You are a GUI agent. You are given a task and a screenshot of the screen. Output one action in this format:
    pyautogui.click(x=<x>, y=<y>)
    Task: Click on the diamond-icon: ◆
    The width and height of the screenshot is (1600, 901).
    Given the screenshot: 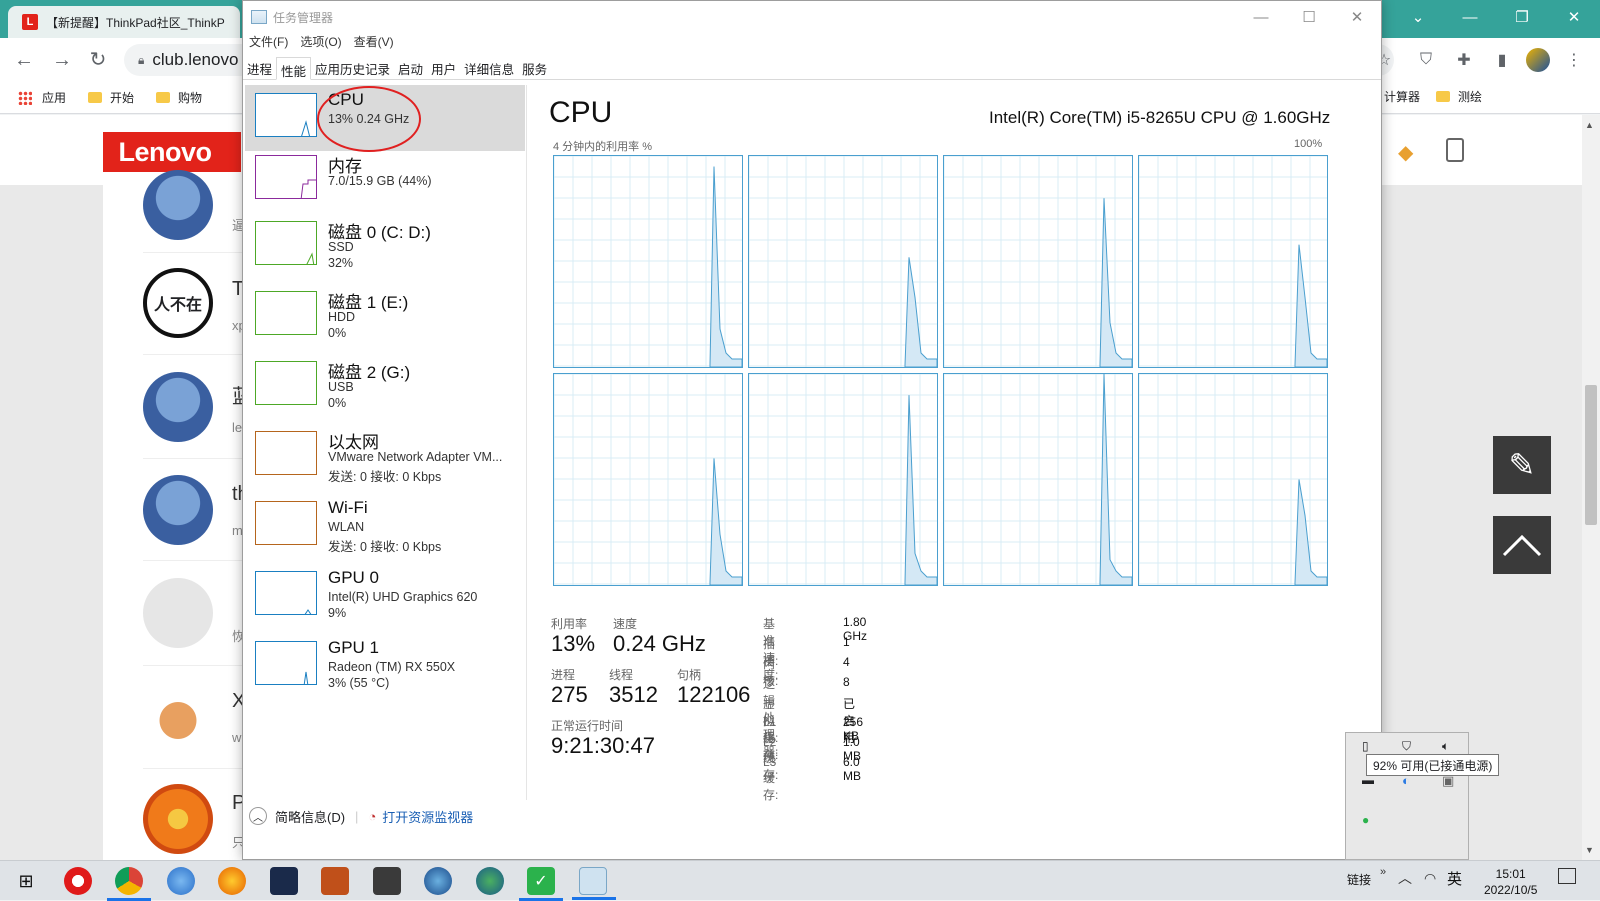 What is the action you would take?
    pyautogui.click(x=1409, y=152)
    